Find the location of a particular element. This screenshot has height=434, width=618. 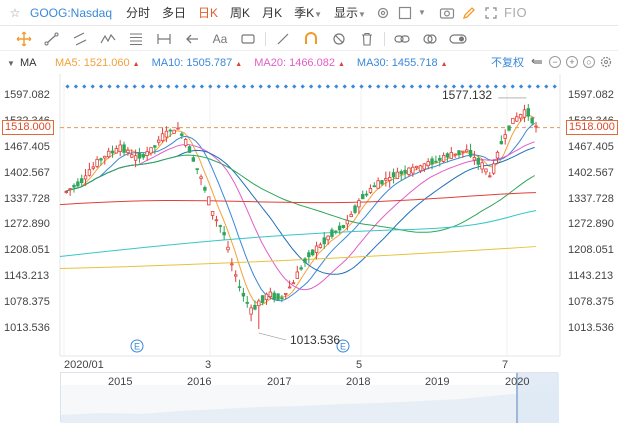

toolbar-divider is located at coordinates (384, 38).